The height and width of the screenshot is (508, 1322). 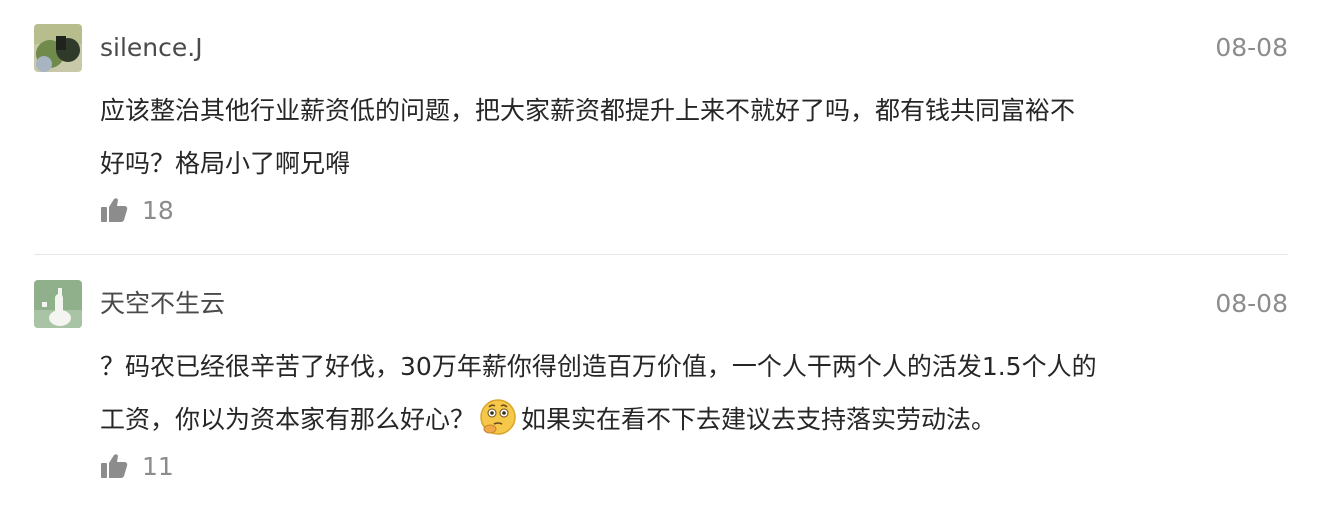 What do you see at coordinates (661, 254) in the screenshot?
I see `divider` at bounding box center [661, 254].